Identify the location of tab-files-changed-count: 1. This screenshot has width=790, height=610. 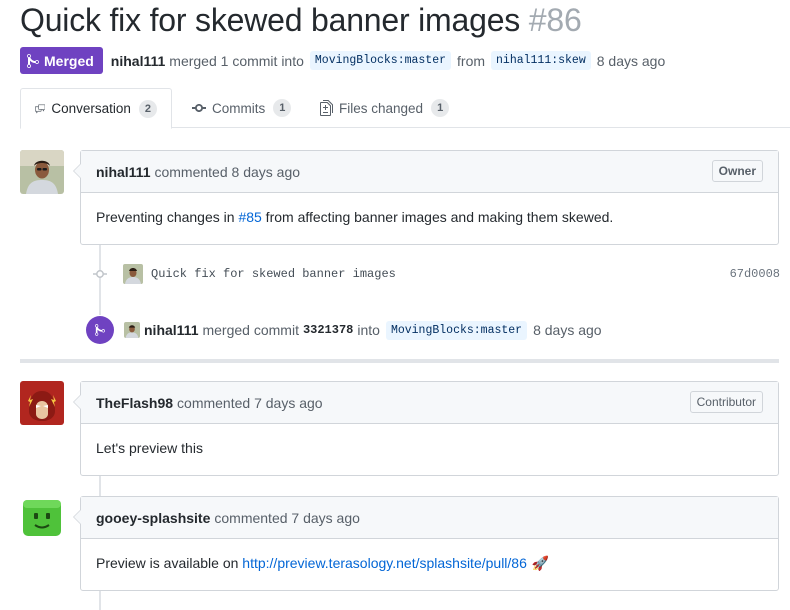
(440, 108).